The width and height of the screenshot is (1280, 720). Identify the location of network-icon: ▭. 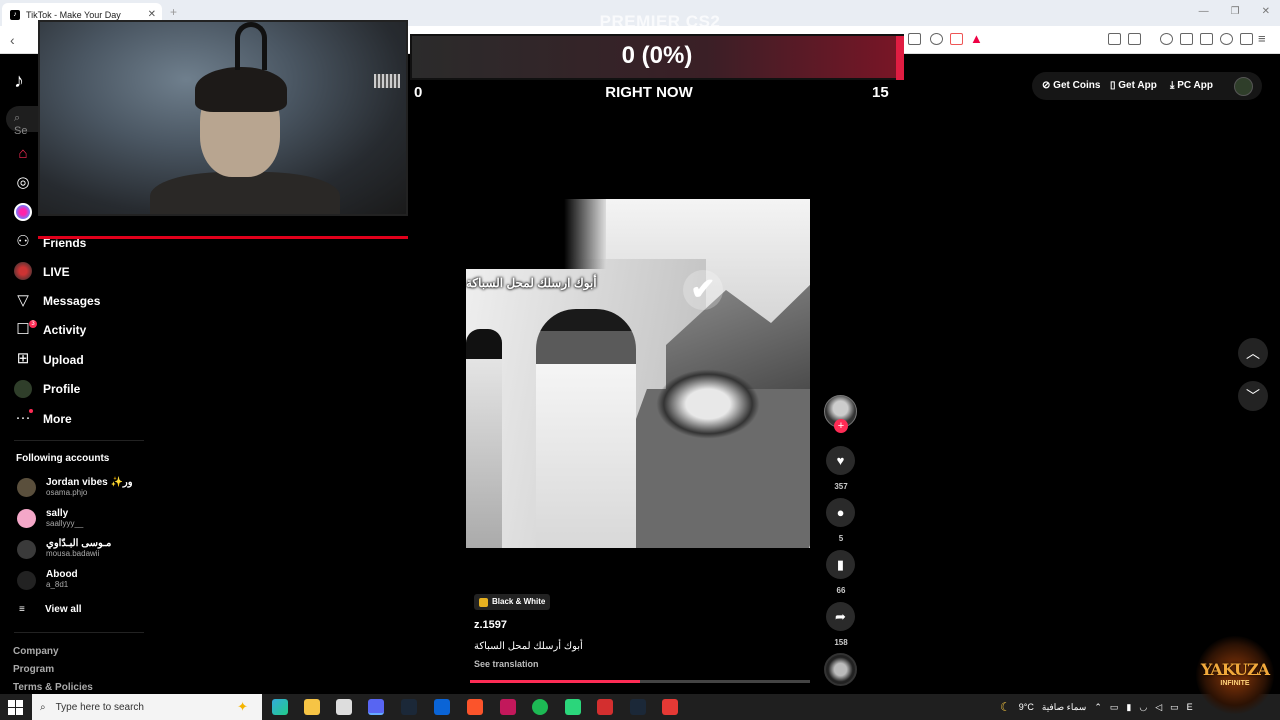
(1114, 707).